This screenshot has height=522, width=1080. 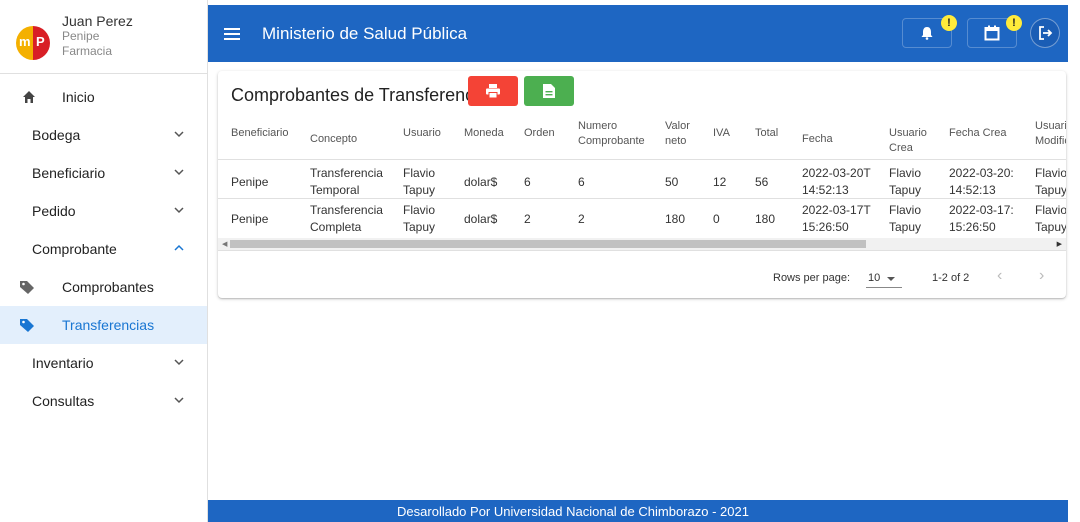 What do you see at coordinates (103, 97) in the screenshot?
I see `sidebar-item-inicio: Inicio` at bounding box center [103, 97].